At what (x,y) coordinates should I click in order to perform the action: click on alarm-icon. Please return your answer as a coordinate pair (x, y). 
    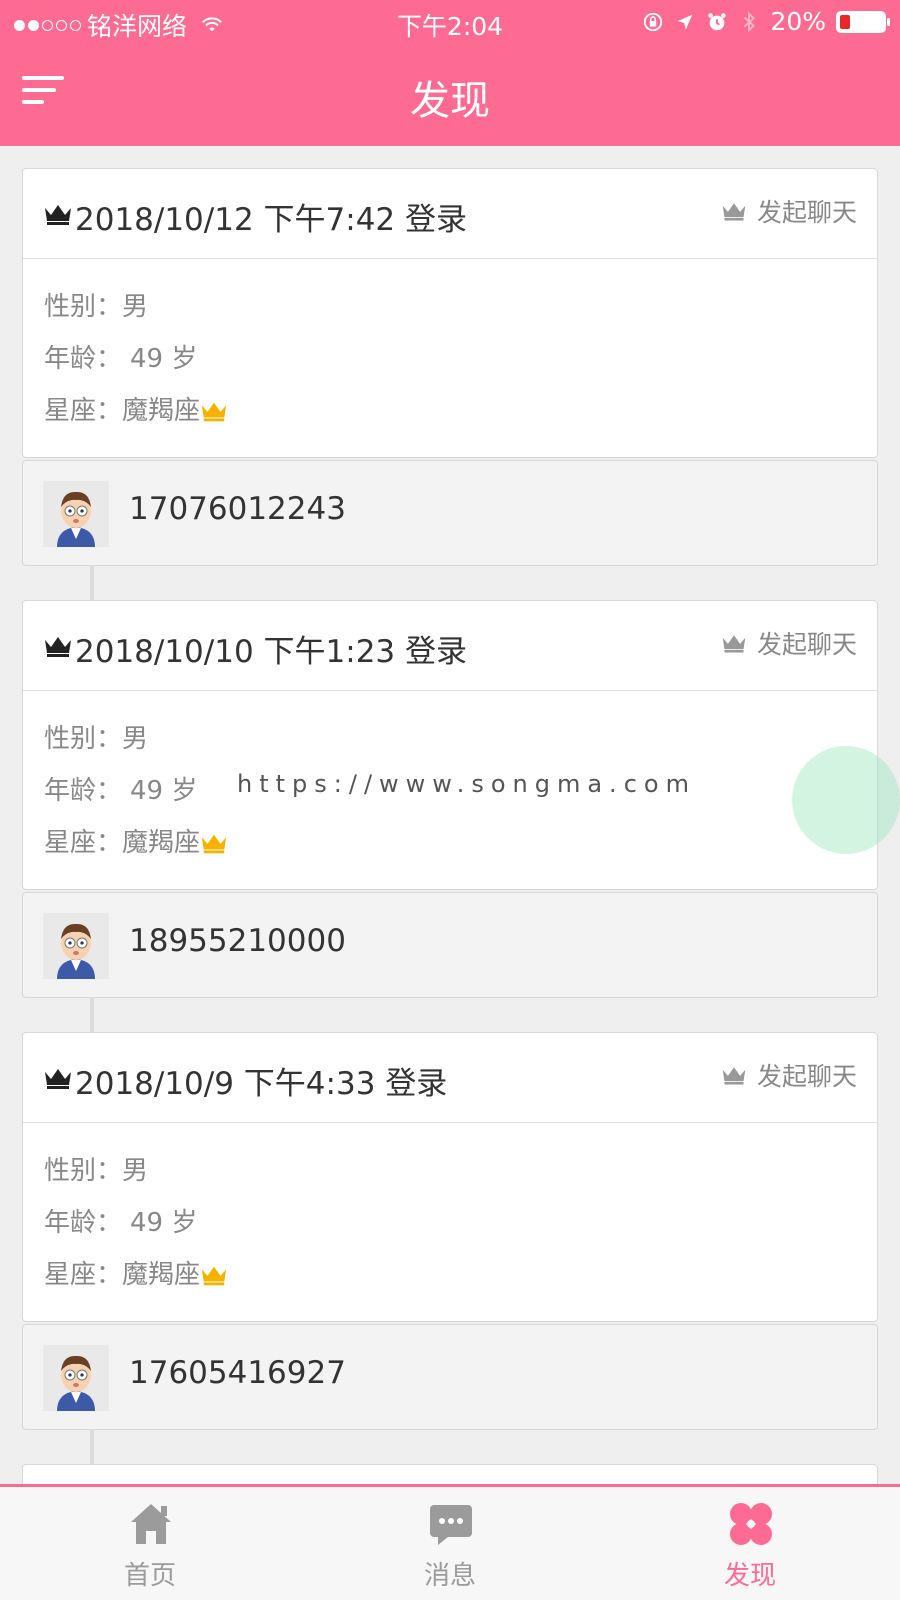
    Looking at the image, I should click on (717, 21).